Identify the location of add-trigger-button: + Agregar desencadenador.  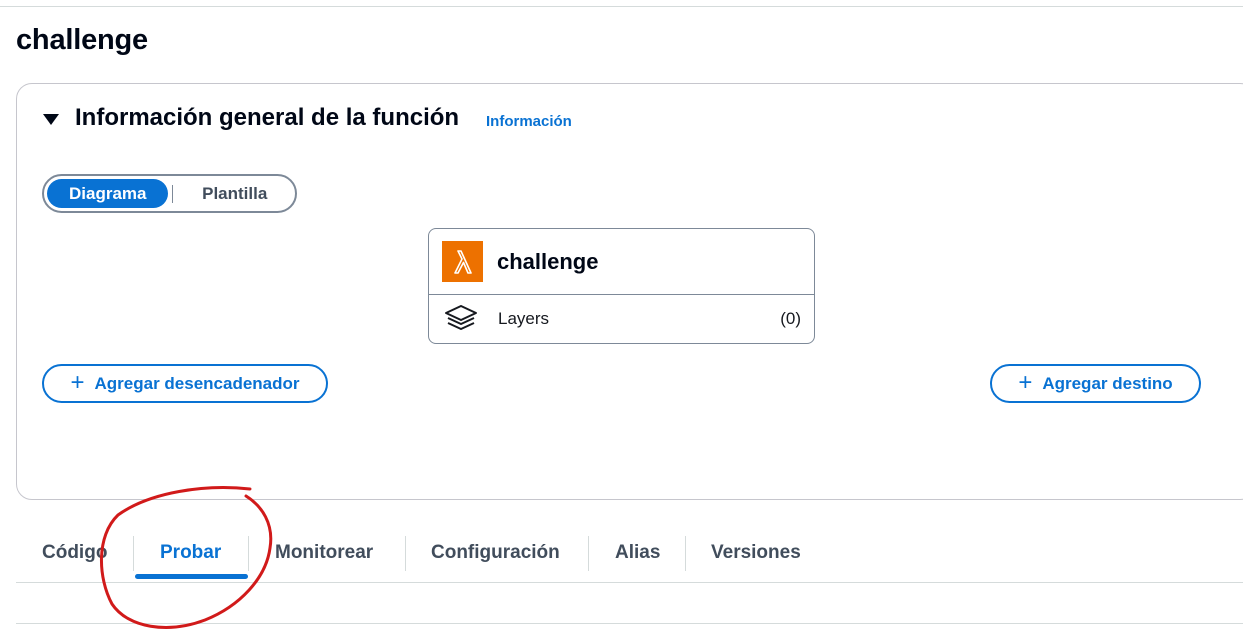
(185, 383).